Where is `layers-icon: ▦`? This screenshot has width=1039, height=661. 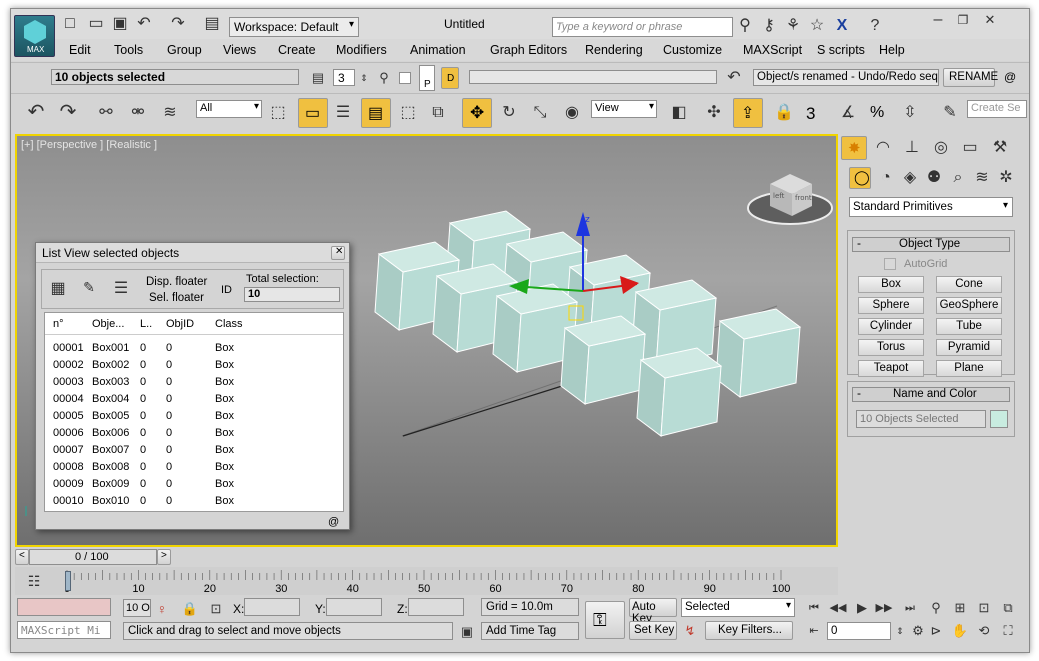 layers-icon: ▦ is located at coordinates (58, 289).